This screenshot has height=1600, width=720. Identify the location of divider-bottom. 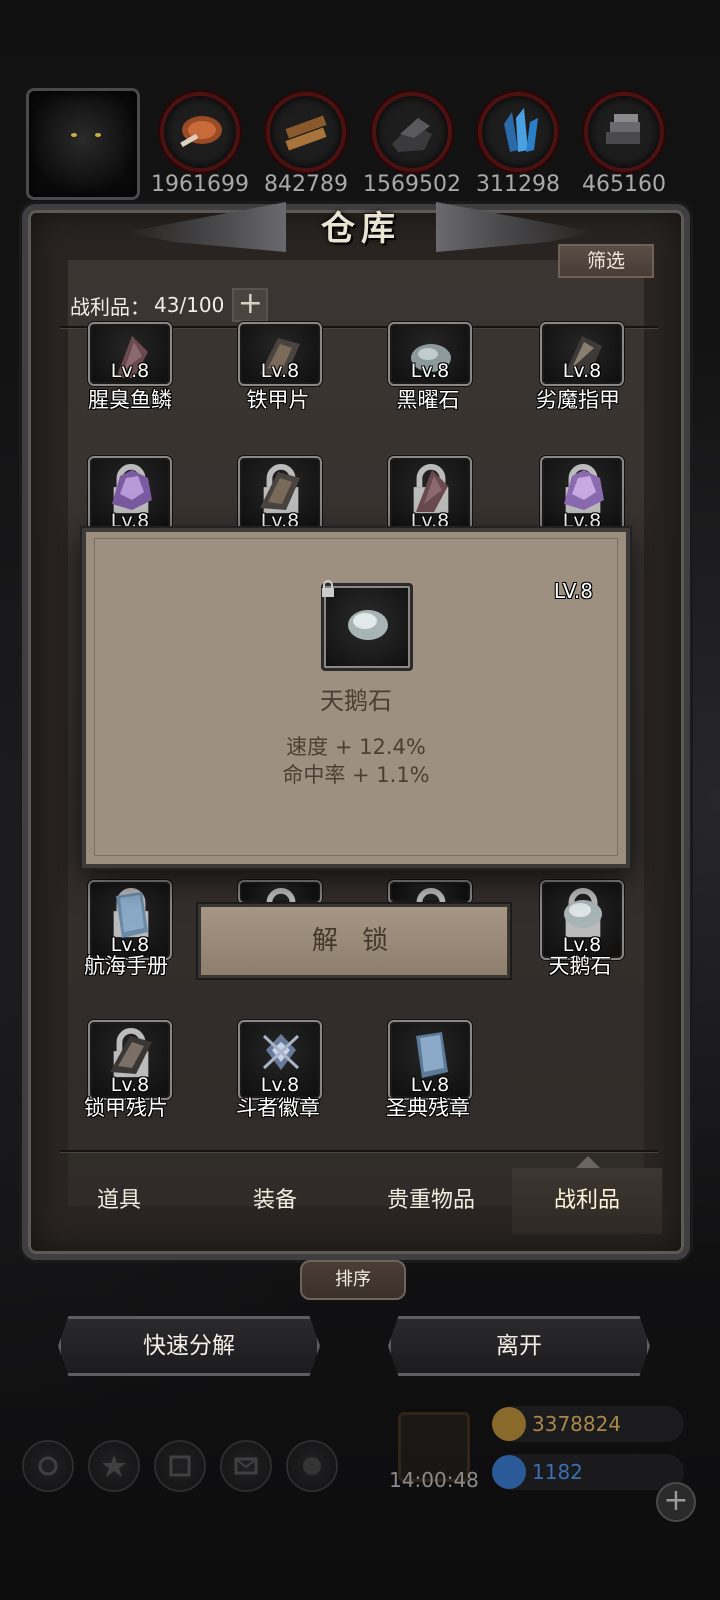
(359, 1151).